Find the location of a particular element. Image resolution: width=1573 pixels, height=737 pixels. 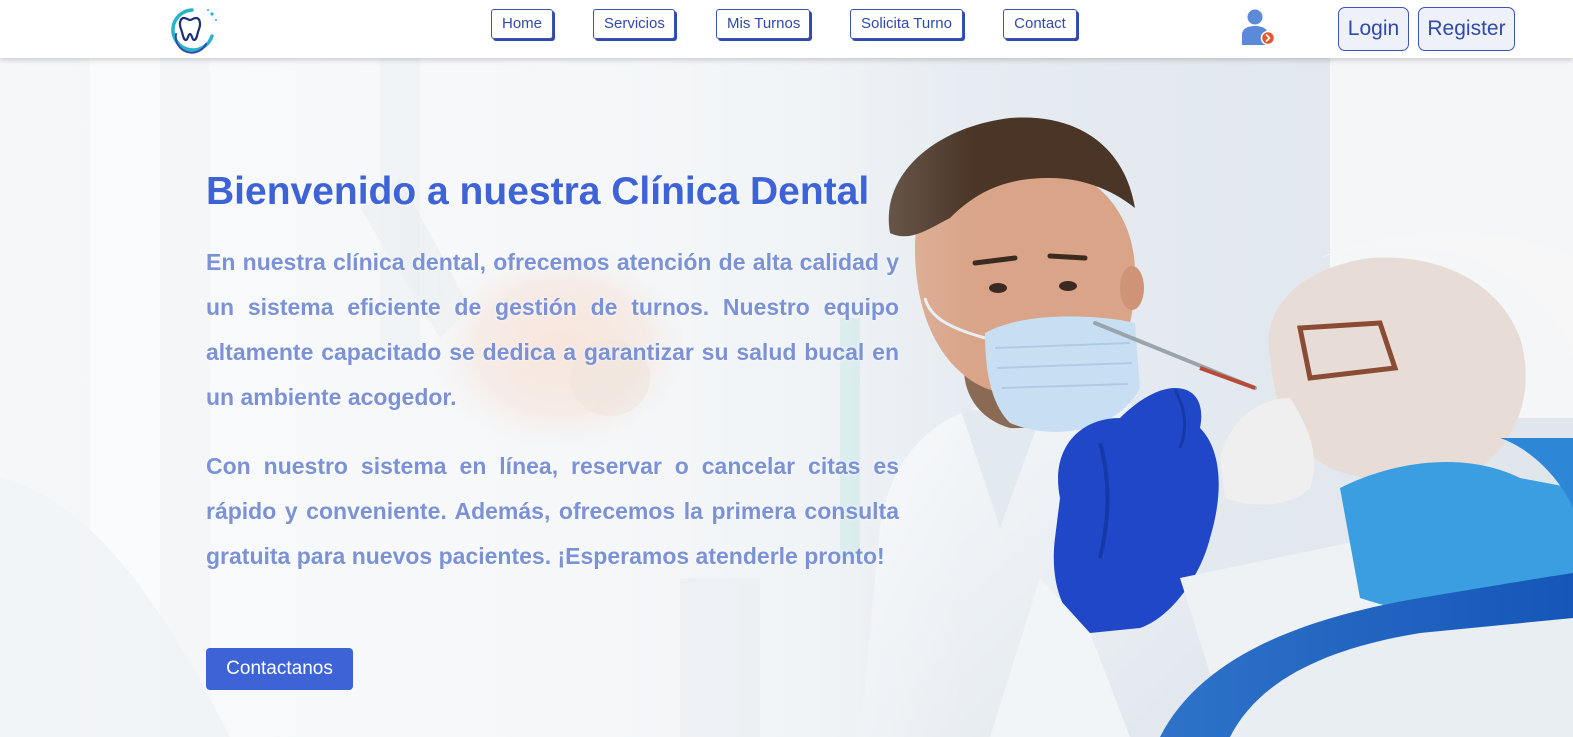

nav-link-servicios: Servicios is located at coordinates (634, 24).